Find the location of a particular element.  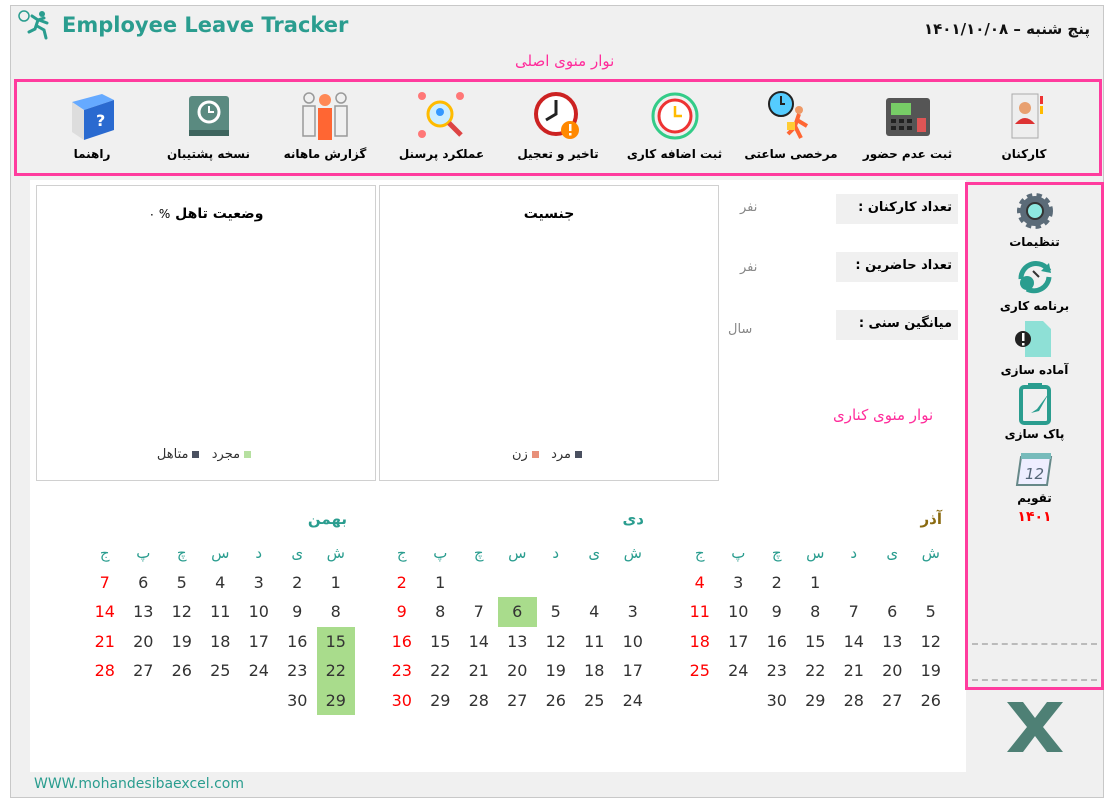

menu-item-monthly-report: گزارش ماهانه is located at coordinates (325, 124).